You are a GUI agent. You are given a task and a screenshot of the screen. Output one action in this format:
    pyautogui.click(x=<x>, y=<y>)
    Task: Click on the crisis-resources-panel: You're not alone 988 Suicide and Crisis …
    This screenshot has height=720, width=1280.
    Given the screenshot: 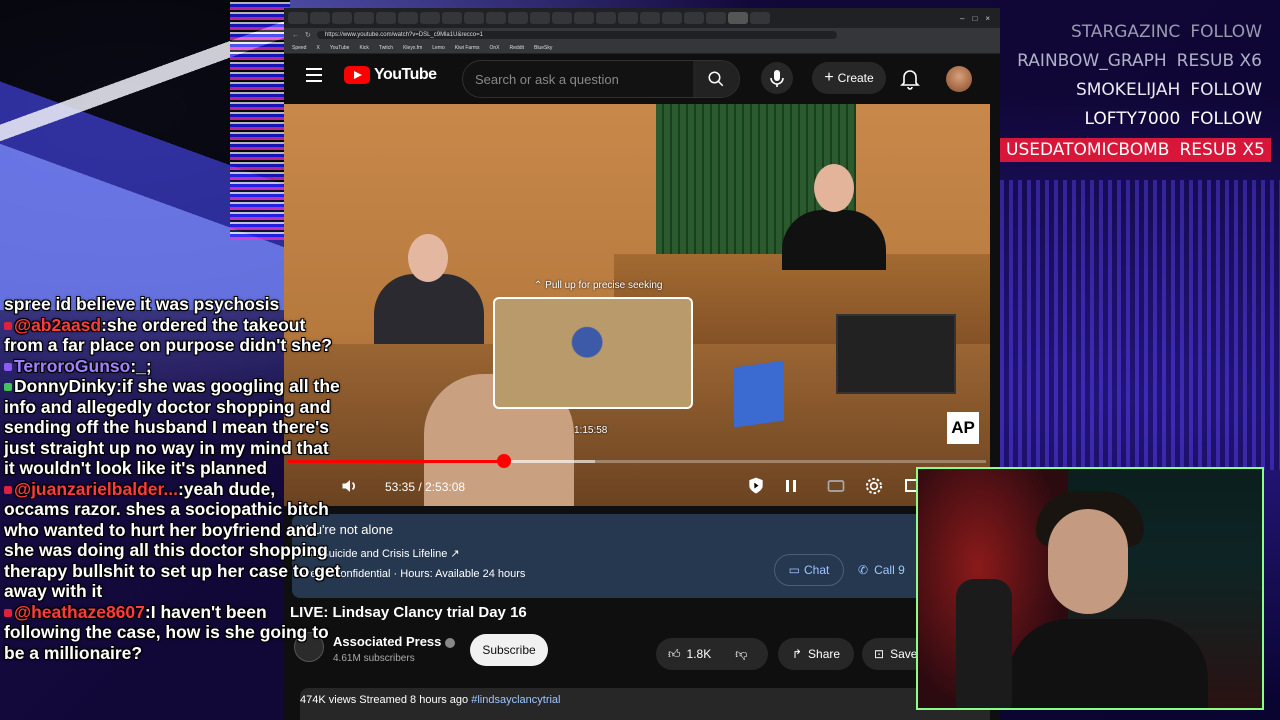 What is the action you would take?
    pyautogui.click(x=642, y=556)
    